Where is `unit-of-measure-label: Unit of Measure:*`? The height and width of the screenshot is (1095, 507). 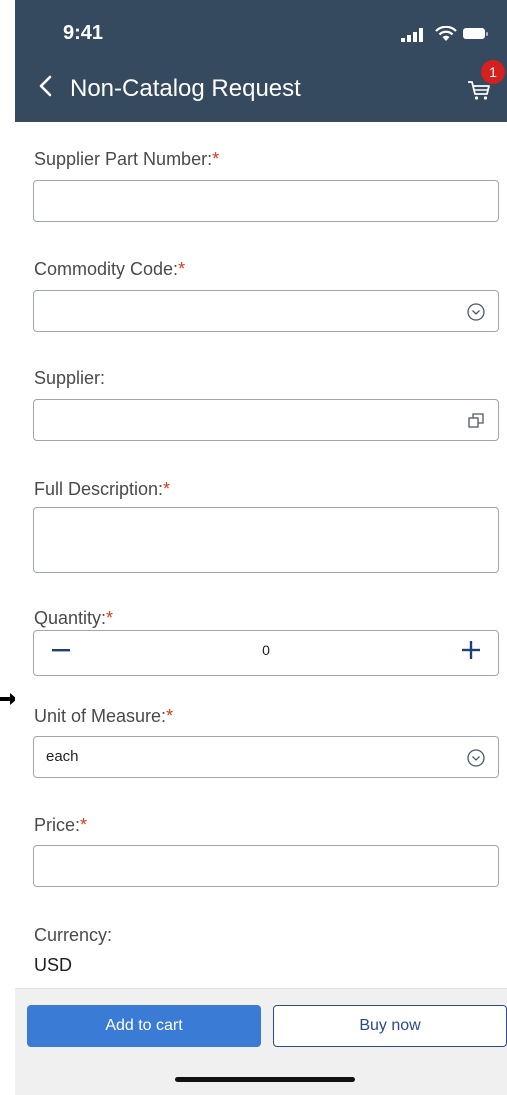 unit-of-measure-label: Unit of Measure:* is located at coordinates (104, 716).